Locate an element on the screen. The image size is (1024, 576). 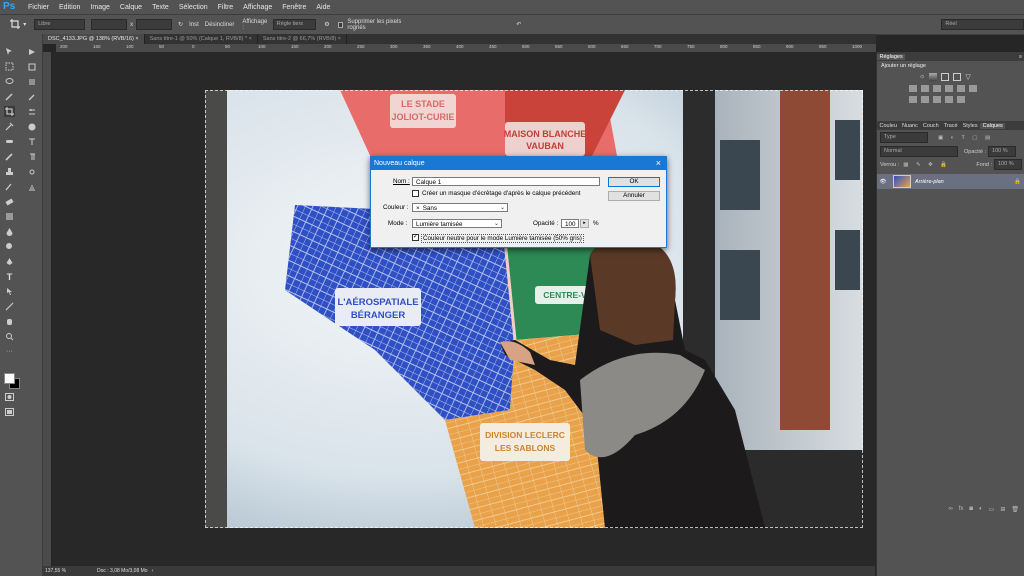
hue-sat-icon is located at coordinates (913, 88).